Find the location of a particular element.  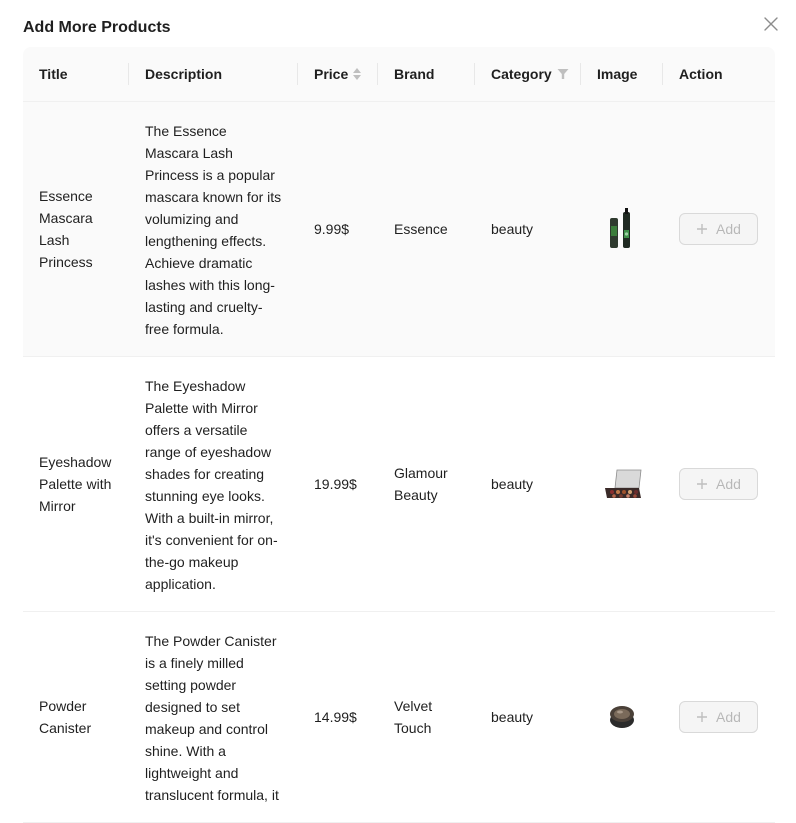

column-header-title: Title is located at coordinates (76, 74).